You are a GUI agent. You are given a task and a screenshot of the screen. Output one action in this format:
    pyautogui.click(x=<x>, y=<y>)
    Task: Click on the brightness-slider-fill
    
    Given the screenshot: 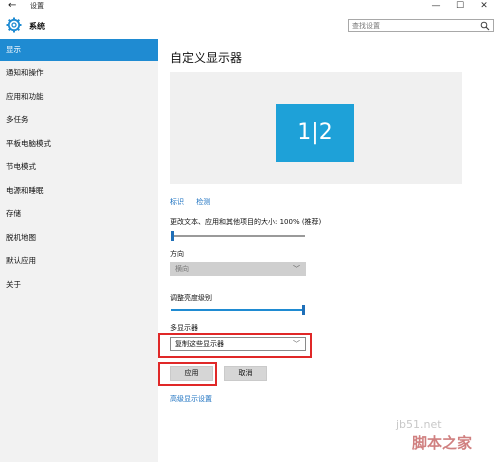 What is the action you would take?
    pyautogui.click(x=236, y=310)
    